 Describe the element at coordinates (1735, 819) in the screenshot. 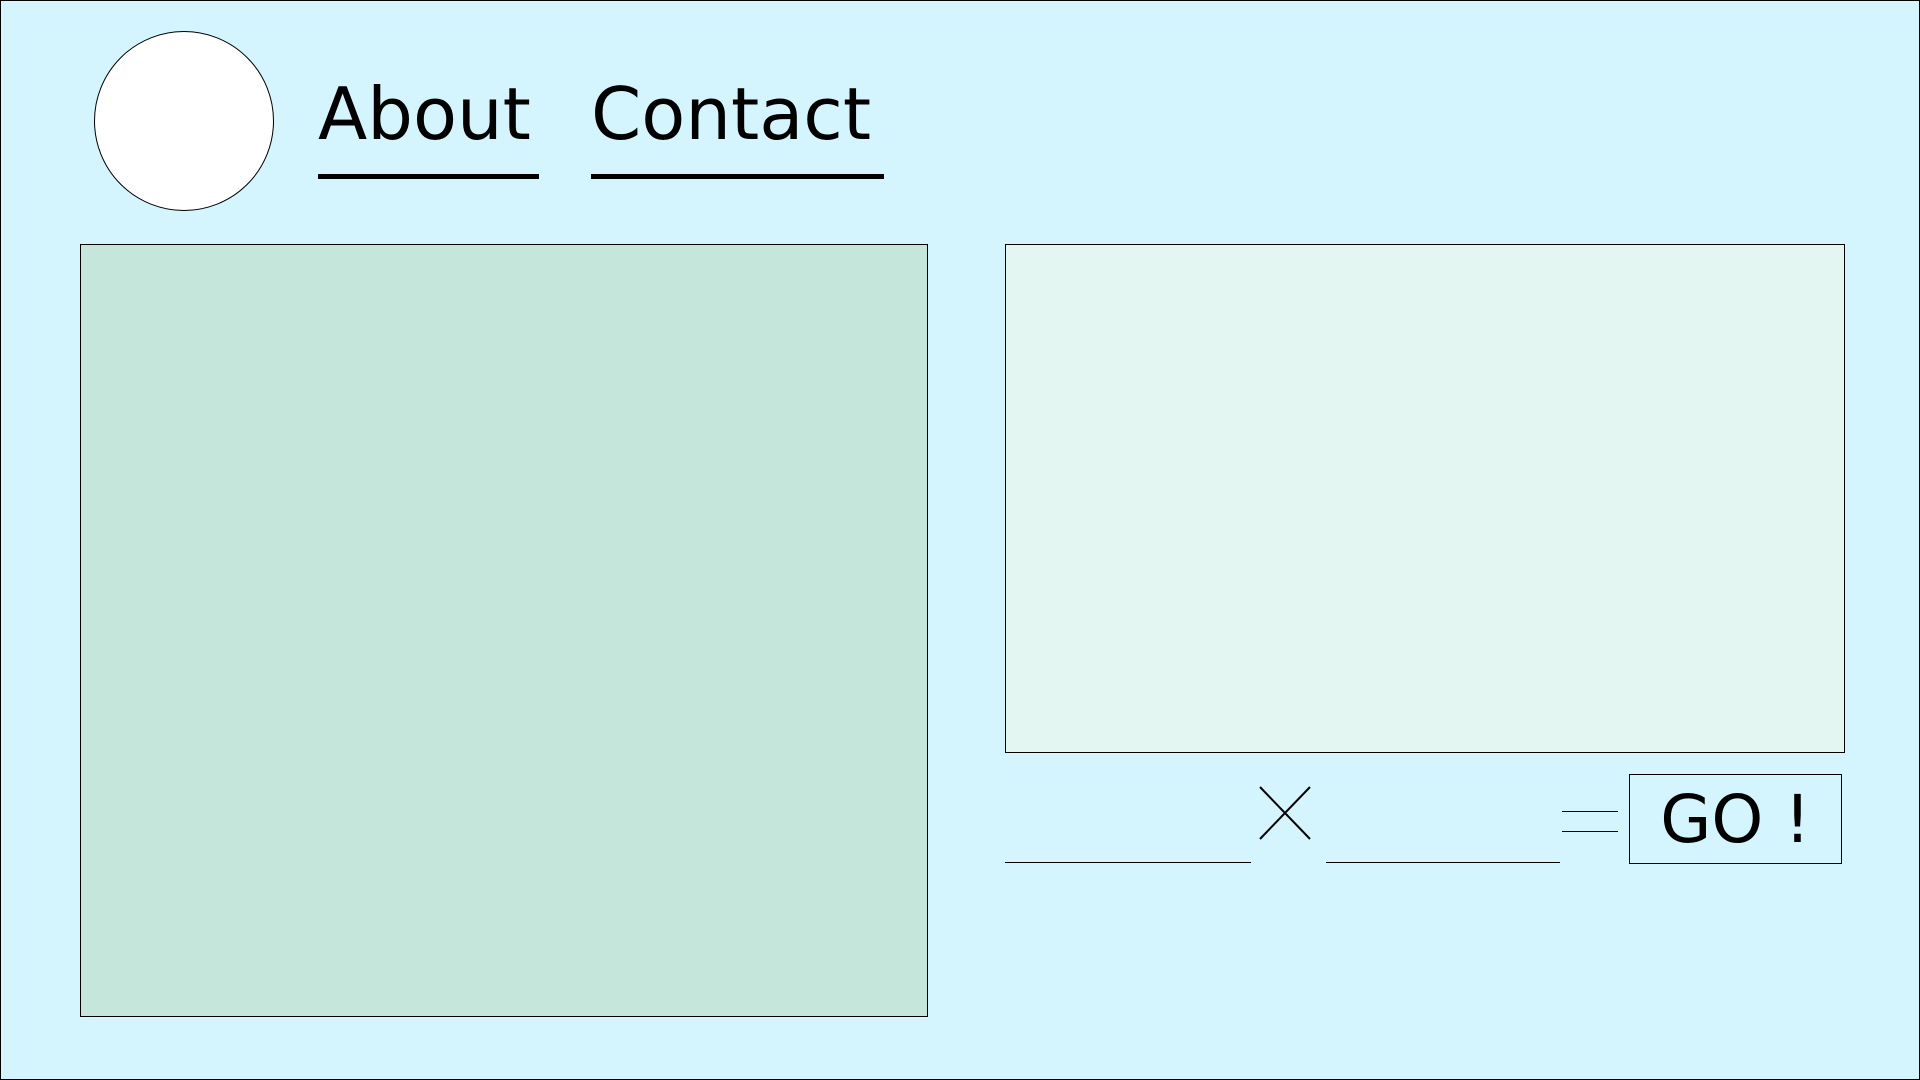

I see `go-button: GO !` at that location.